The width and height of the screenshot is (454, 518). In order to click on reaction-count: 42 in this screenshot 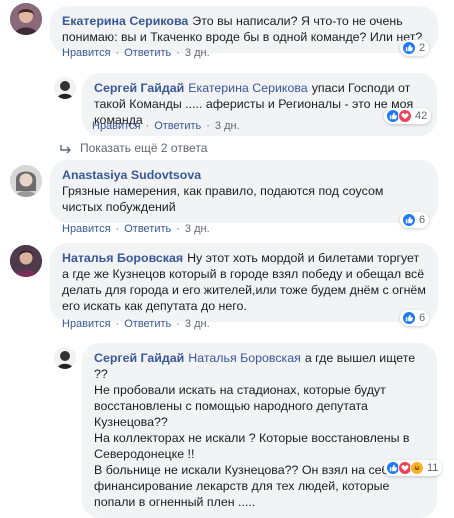, I will do `click(421, 116)`.